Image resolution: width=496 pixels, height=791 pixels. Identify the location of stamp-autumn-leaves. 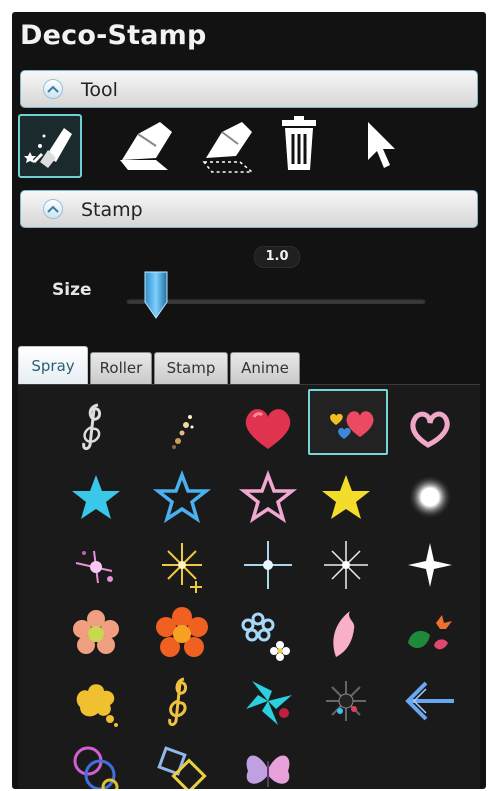
(430, 635).